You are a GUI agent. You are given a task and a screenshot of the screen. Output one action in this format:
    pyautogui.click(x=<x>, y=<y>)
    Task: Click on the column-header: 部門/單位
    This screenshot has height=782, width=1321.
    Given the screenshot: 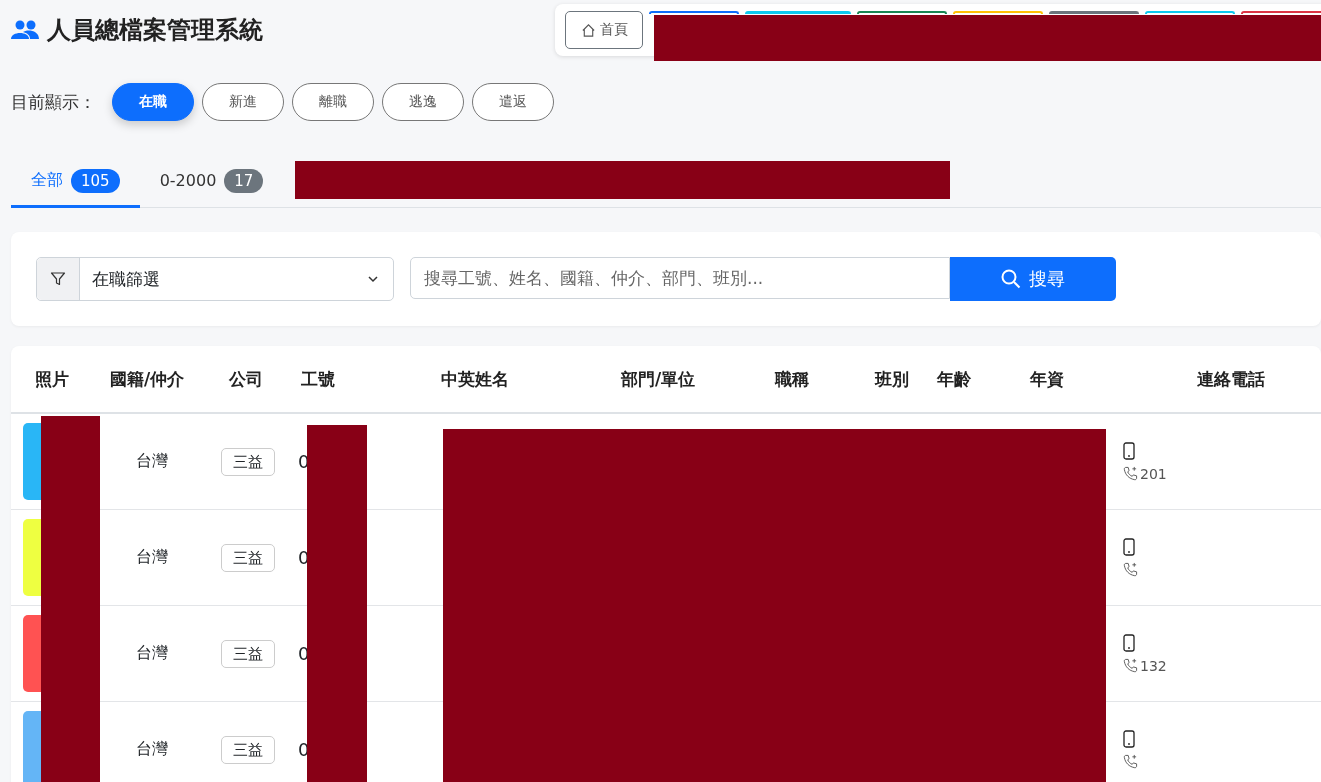 What is the action you would take?
    pyautogui.click(x=659, y=379)
    